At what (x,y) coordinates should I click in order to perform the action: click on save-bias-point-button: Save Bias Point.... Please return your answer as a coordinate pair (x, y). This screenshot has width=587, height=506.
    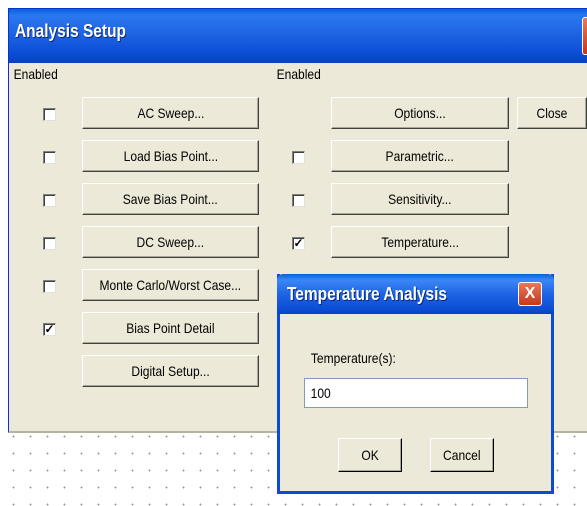
    Looking at the image, I should click on (170, 199).